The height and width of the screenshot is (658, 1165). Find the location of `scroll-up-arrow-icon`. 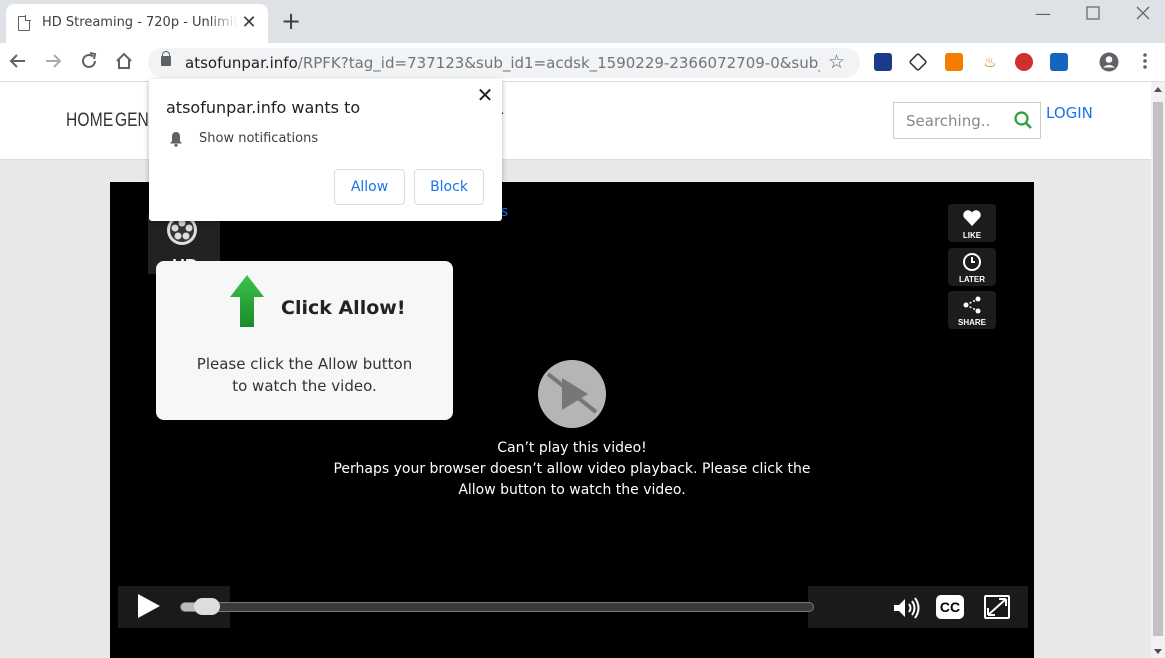

scroll-up-arrow-icon is located at coordinates (1158, 89).